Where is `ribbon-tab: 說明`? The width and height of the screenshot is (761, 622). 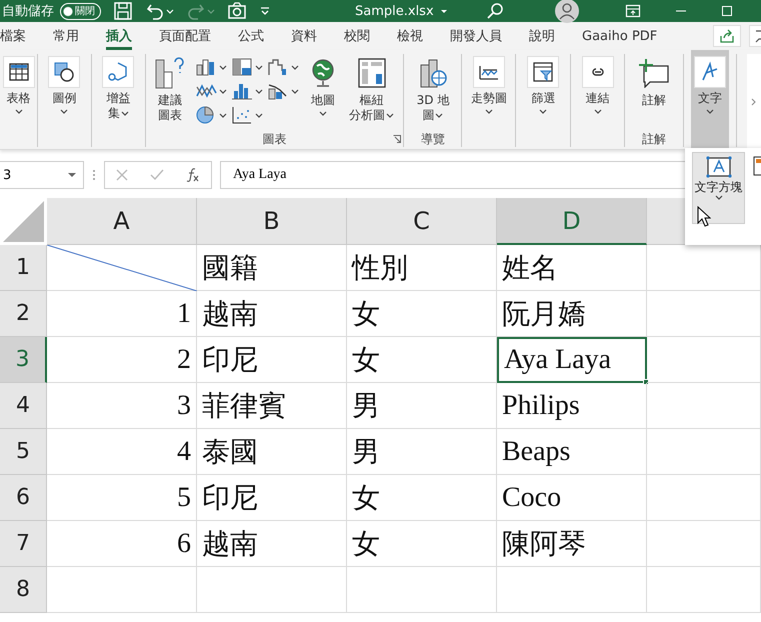
ribbon-tab: 說明 is located at coordinates (542, 36).